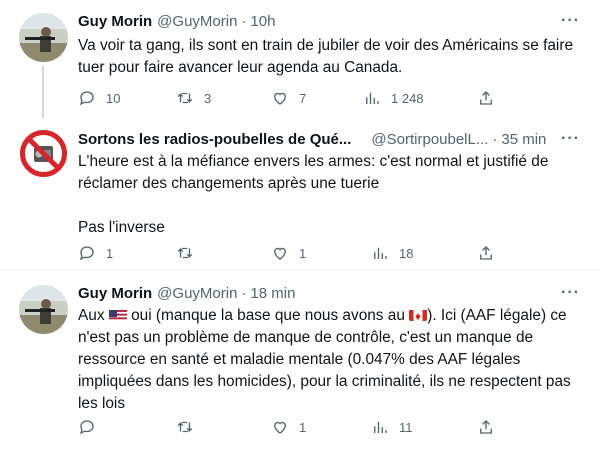  What do you see at coordinates (95, 253) in the screenshot?
I see `reply-button: 1` at bounding box center [95, 253].